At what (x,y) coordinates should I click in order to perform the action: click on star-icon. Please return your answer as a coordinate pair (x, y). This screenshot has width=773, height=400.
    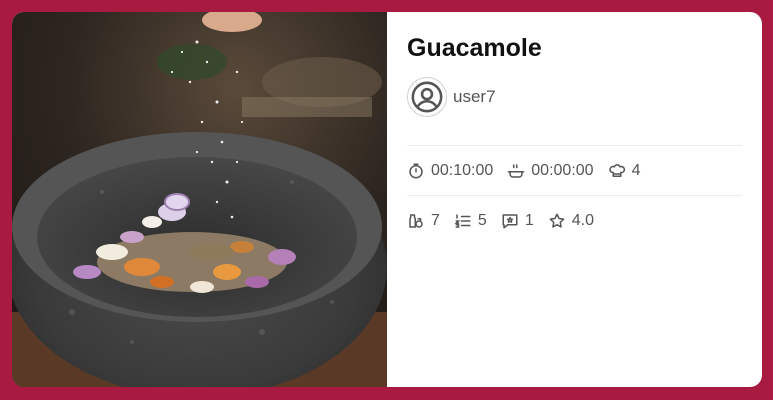
    Looking at the image, I should click on (557, 220).